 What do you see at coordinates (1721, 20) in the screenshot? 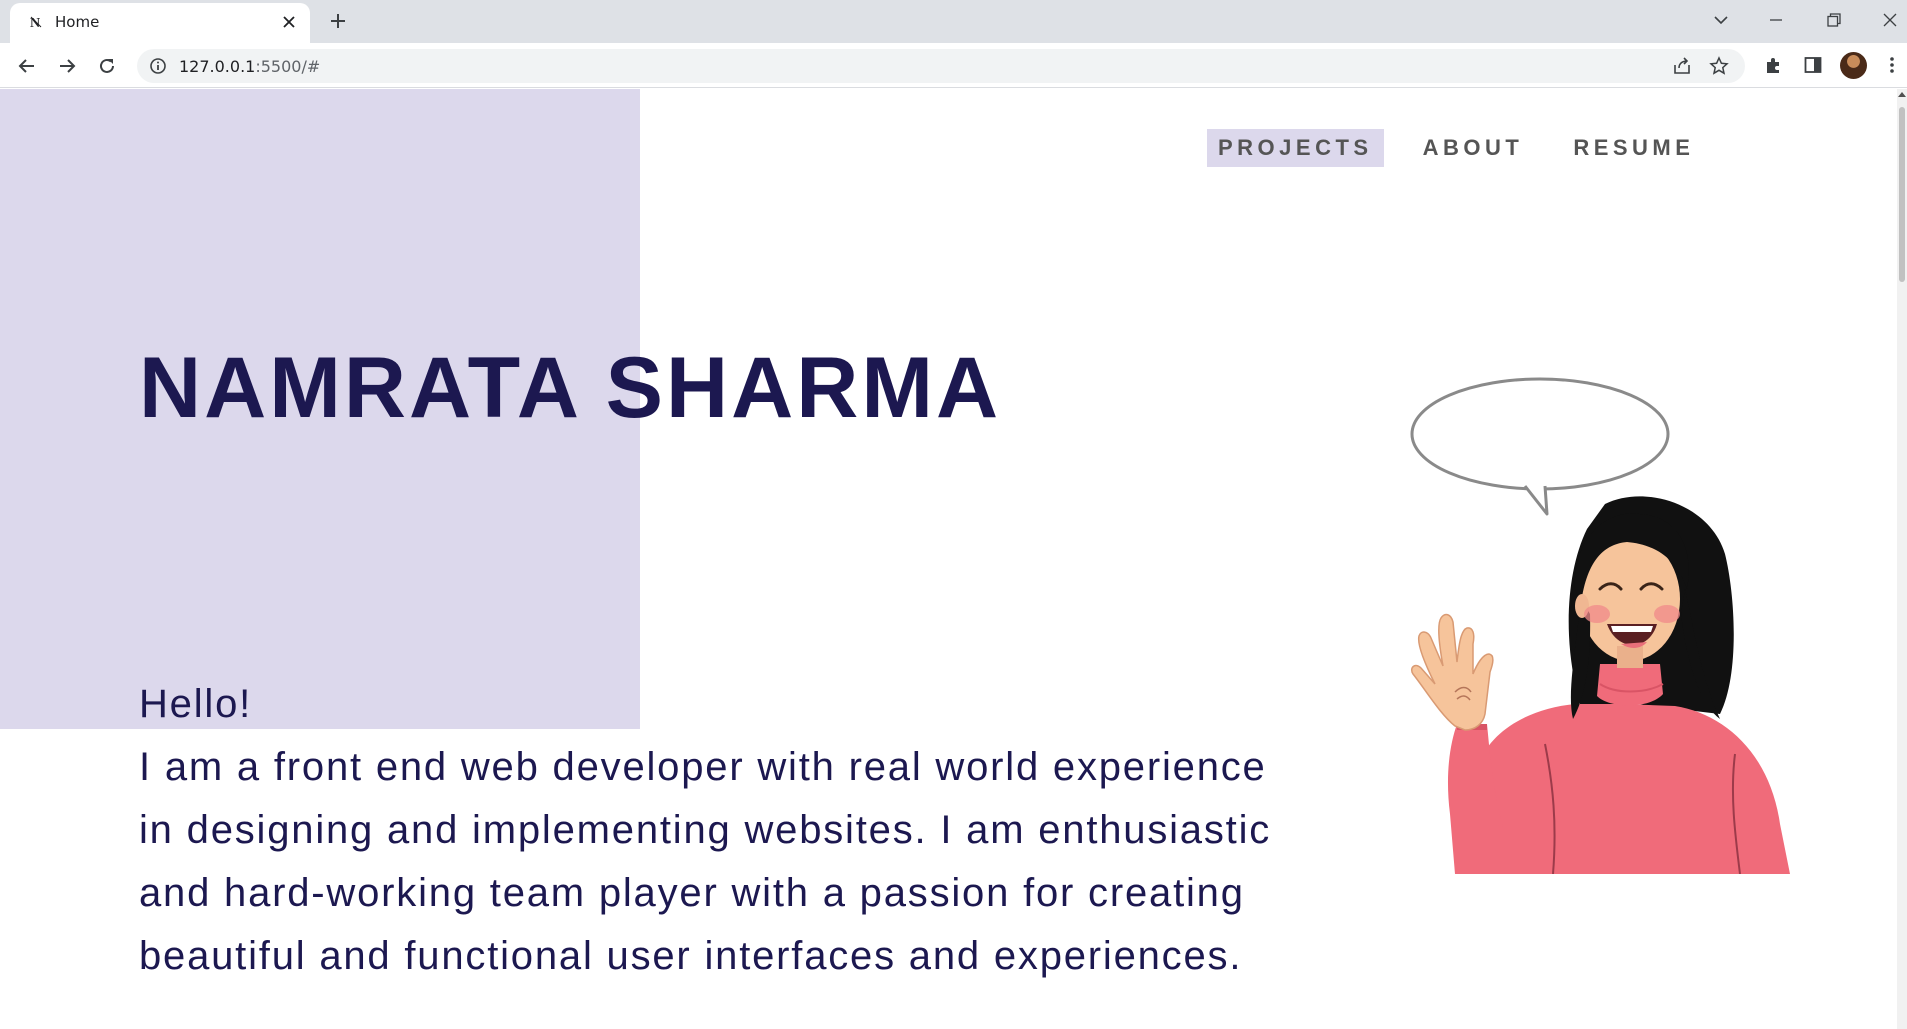
I see `chevron-down-icon` at bounding box center [1721, 20].